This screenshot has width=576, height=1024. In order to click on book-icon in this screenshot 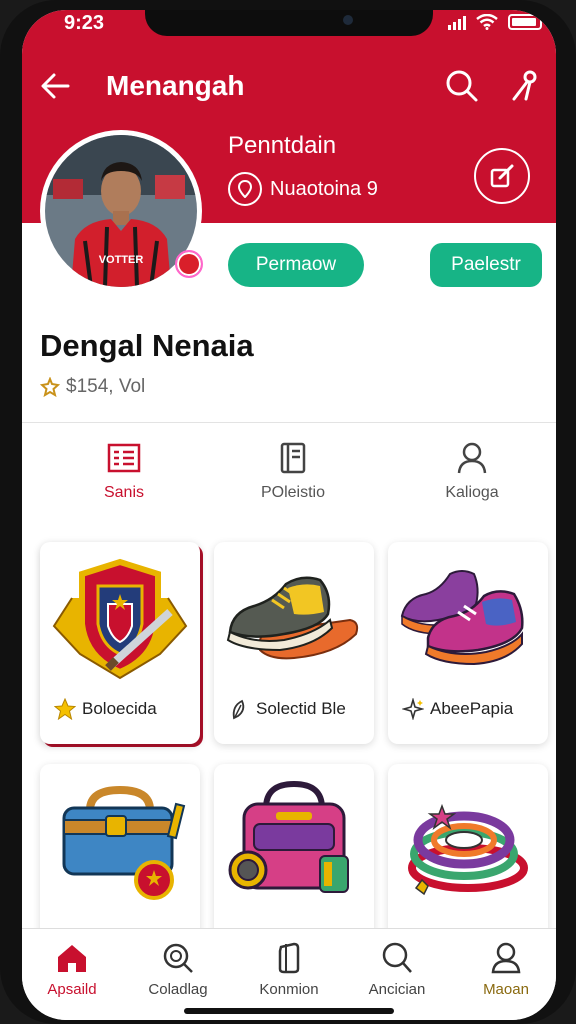, I will do `click(293, 458)`.